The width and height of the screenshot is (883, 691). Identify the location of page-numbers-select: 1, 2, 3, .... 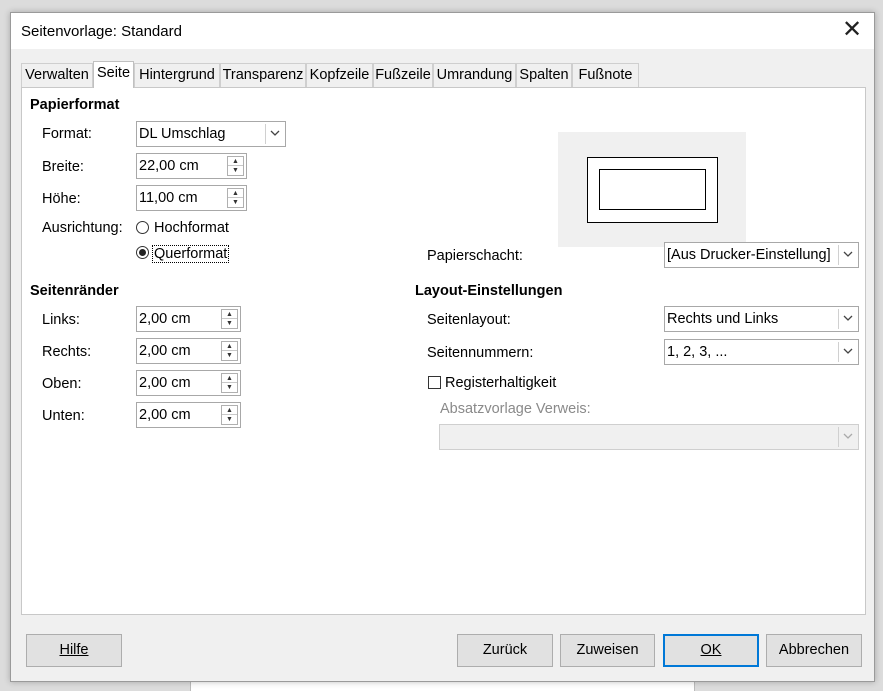
(761, 352).